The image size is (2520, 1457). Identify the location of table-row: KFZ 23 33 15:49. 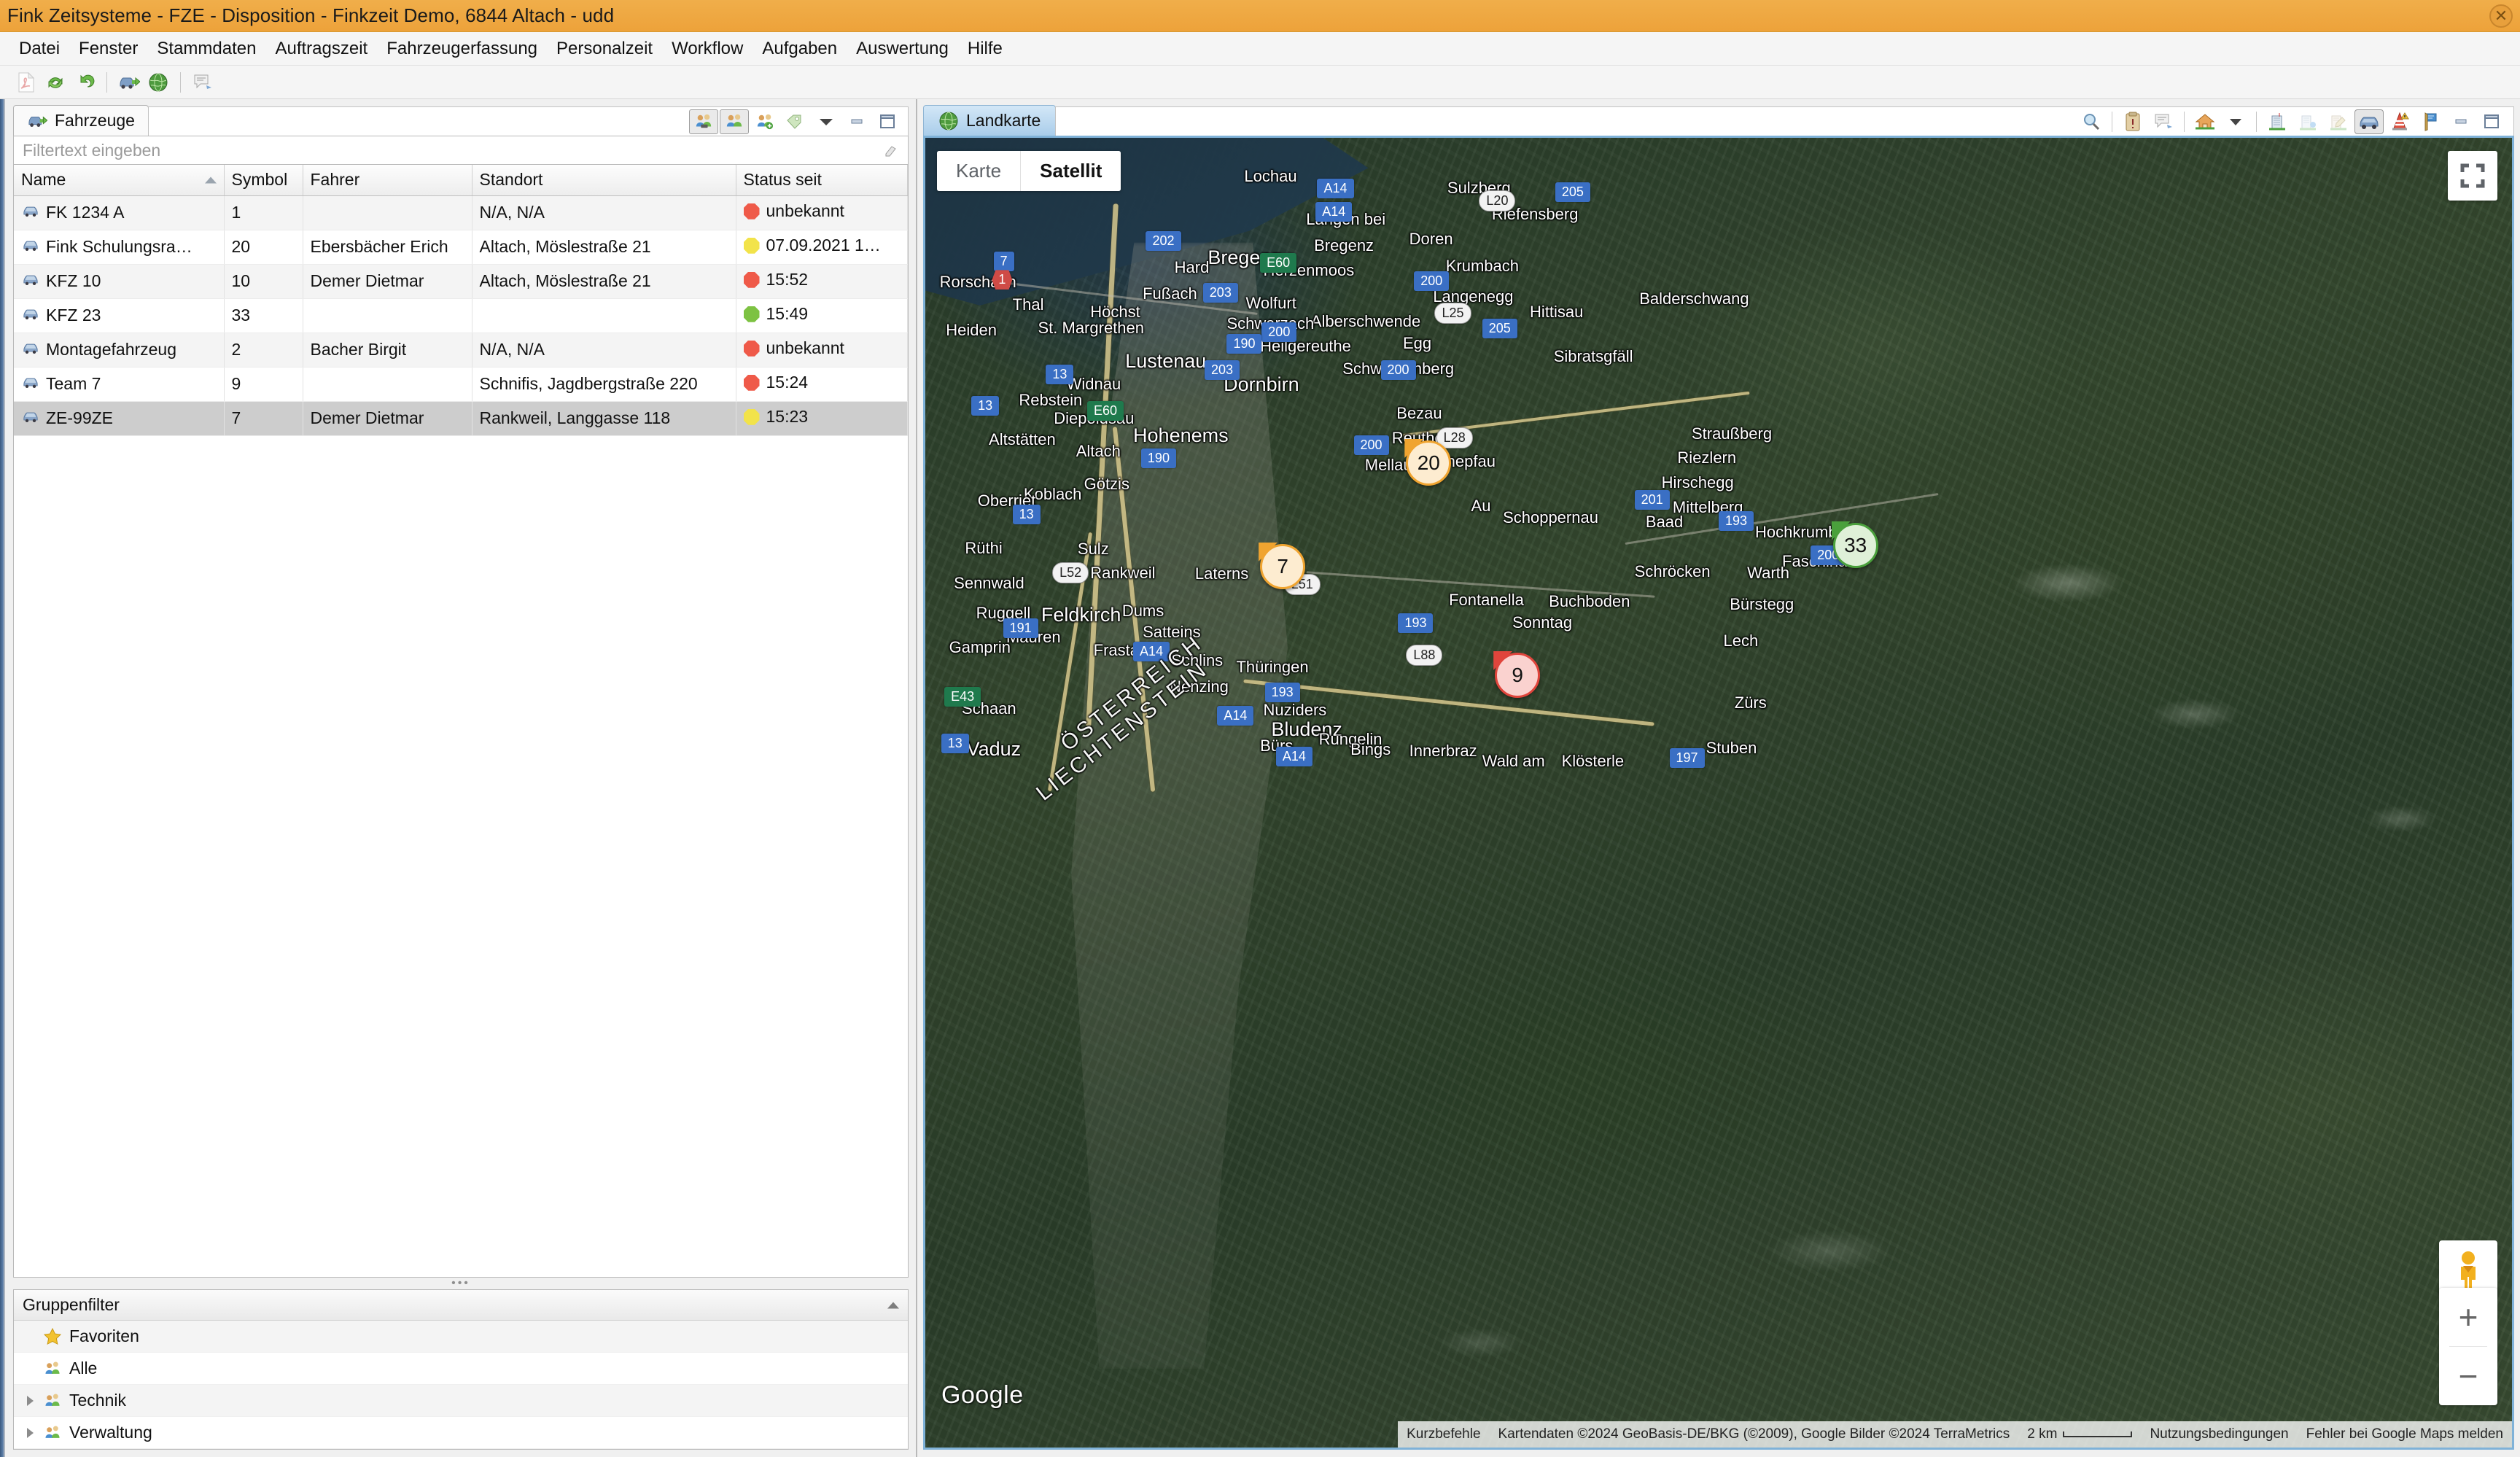
(461, 316).